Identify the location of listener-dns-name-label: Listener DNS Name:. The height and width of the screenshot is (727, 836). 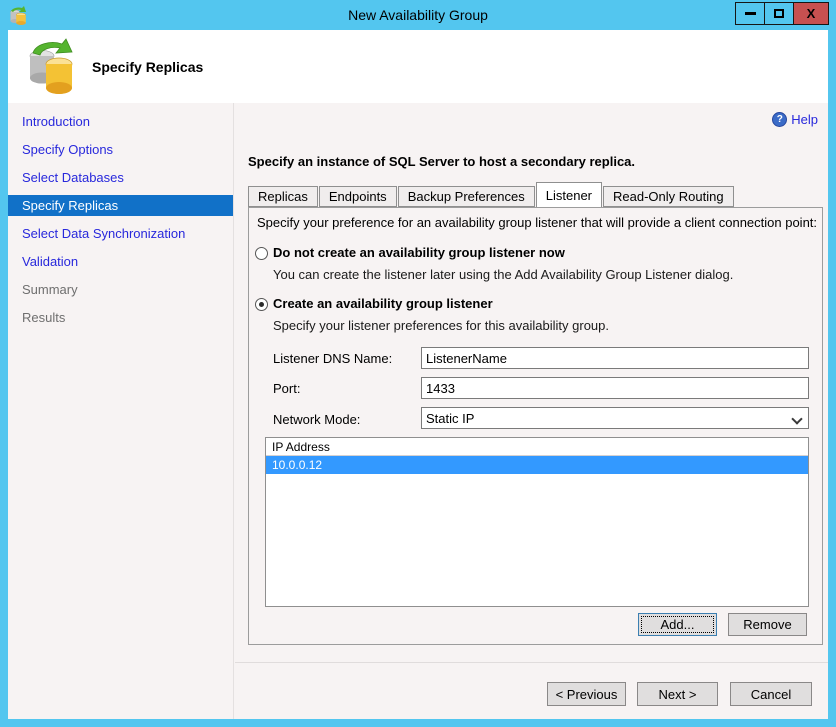
(333, 358).